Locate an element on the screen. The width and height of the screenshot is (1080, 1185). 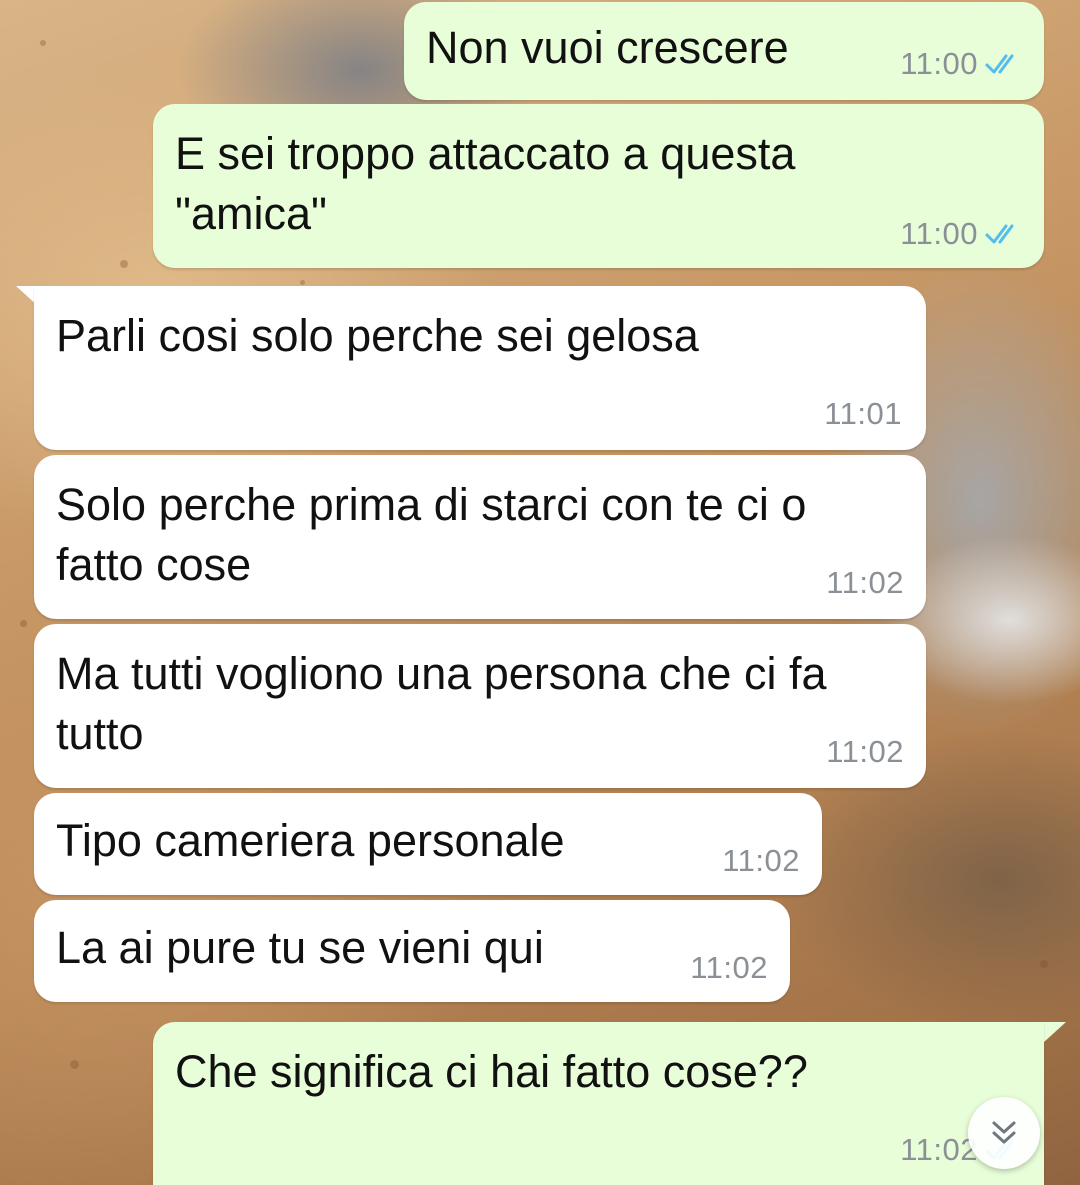
bubble-tail is located at coordinates (1055, 1032).